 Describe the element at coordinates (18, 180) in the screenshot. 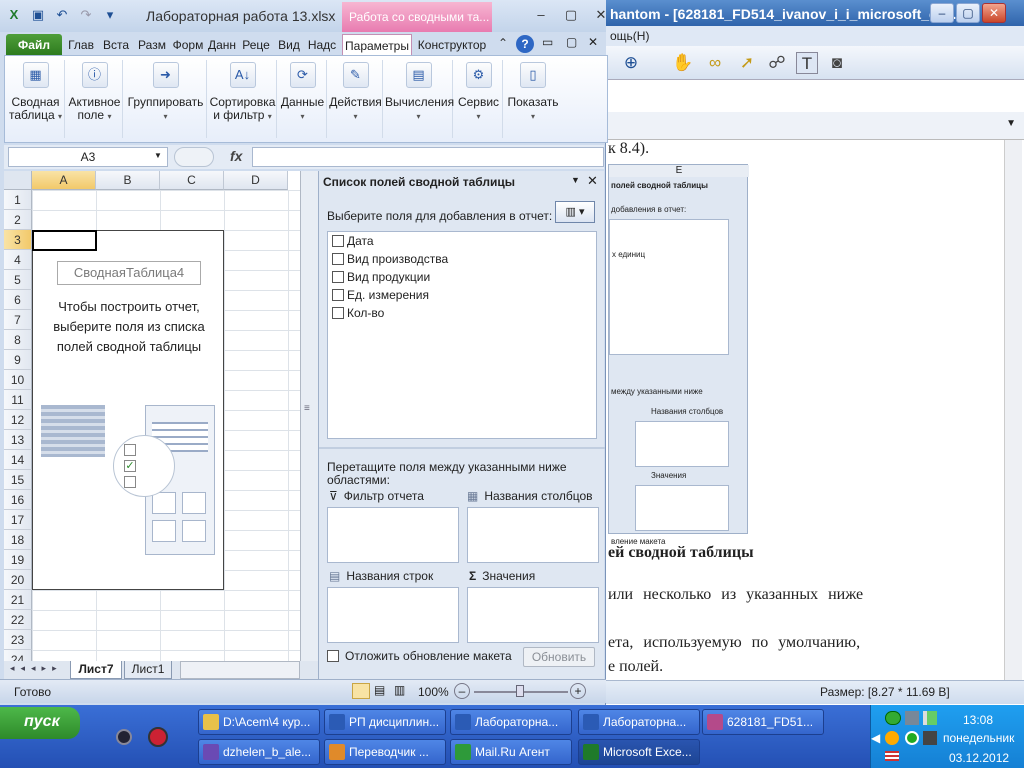

I see `select-all-corner` at that location.